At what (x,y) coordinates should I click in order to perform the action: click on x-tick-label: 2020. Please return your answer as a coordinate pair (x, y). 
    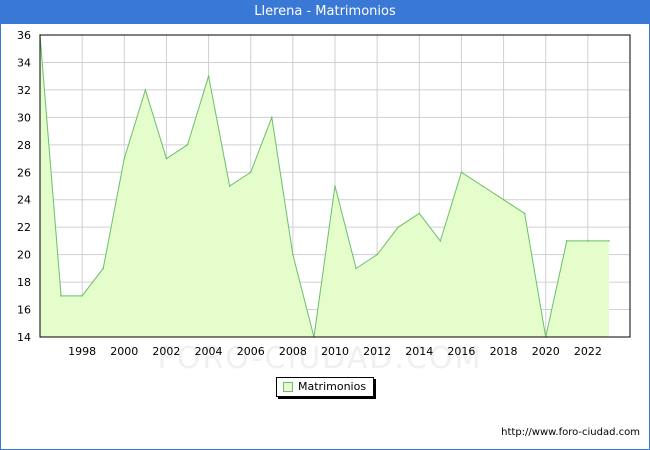
    Looking at the image, I should click on (546, 351).